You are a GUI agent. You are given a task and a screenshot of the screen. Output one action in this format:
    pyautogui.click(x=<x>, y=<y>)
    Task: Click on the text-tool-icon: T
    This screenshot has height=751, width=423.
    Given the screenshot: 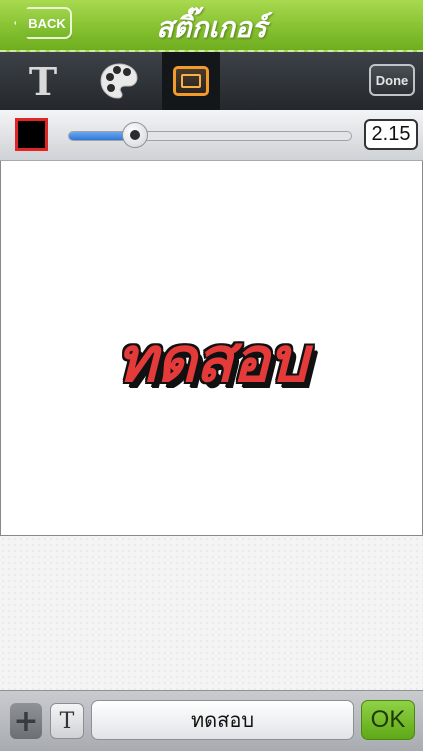 What is the action you would take?
    pyautogui.click(x=43, y=81)
    